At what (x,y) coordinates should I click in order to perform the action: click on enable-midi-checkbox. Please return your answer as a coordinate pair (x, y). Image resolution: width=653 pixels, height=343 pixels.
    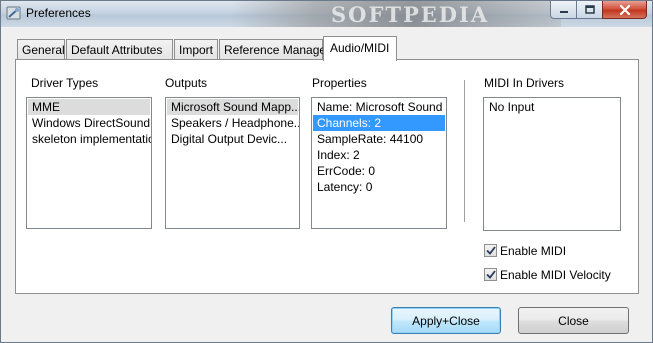
    Looking at the image, I should click on (490, 250).